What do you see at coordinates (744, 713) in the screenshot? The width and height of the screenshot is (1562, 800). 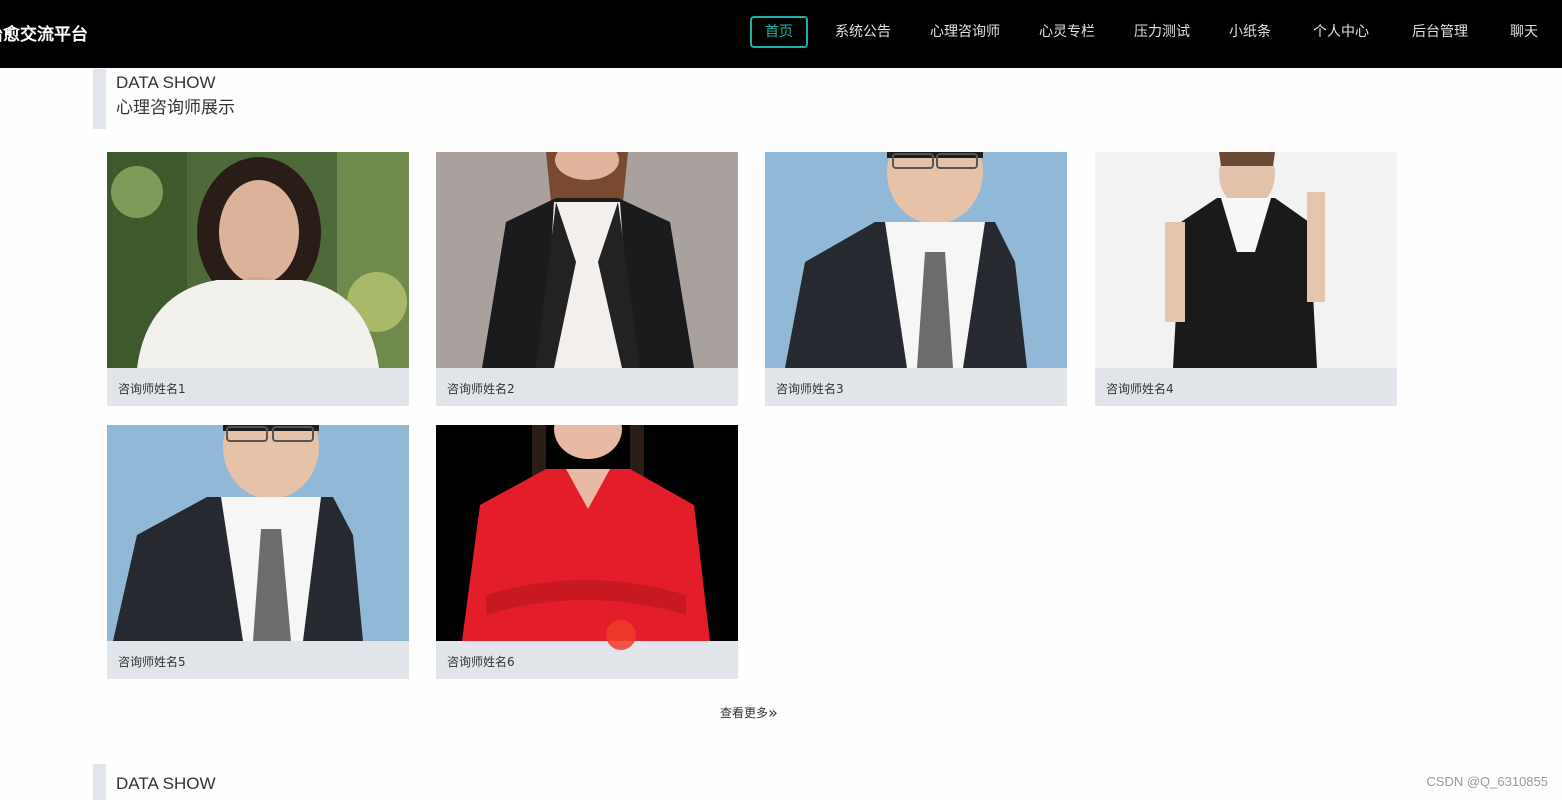 I see `view-more-label: 查看更多` at bounding box center [744, 713].